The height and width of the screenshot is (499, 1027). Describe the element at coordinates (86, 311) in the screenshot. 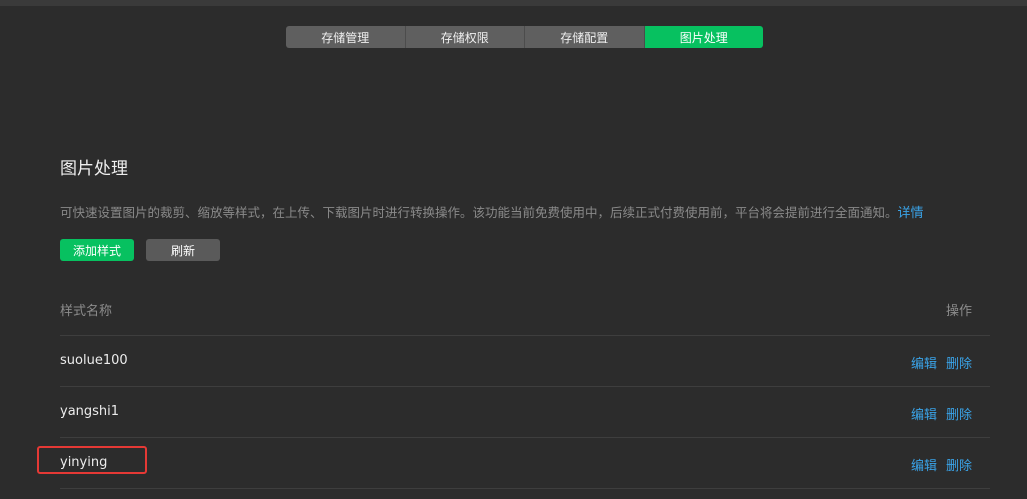

I see `column-header-name: 样式名称` at that location.